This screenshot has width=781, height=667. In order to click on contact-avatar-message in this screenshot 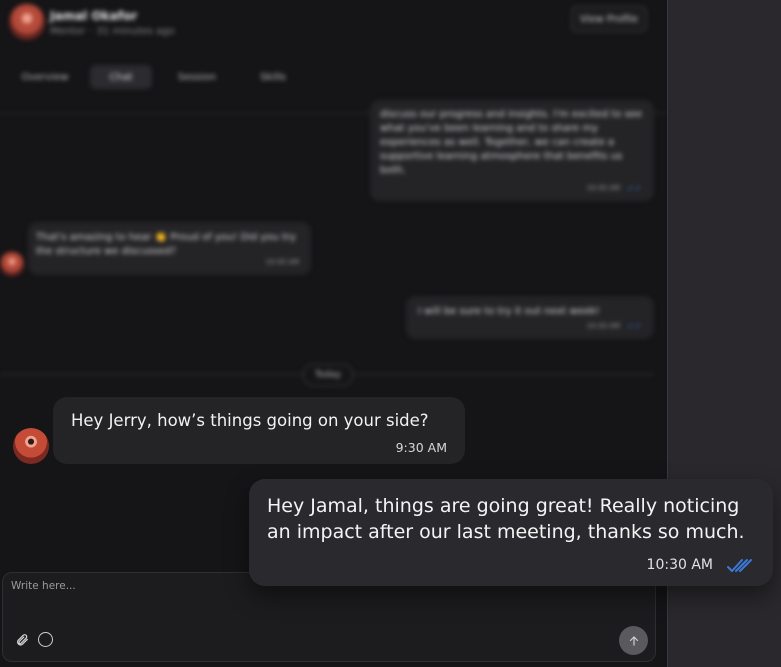, I will do `click(31, 446)`.